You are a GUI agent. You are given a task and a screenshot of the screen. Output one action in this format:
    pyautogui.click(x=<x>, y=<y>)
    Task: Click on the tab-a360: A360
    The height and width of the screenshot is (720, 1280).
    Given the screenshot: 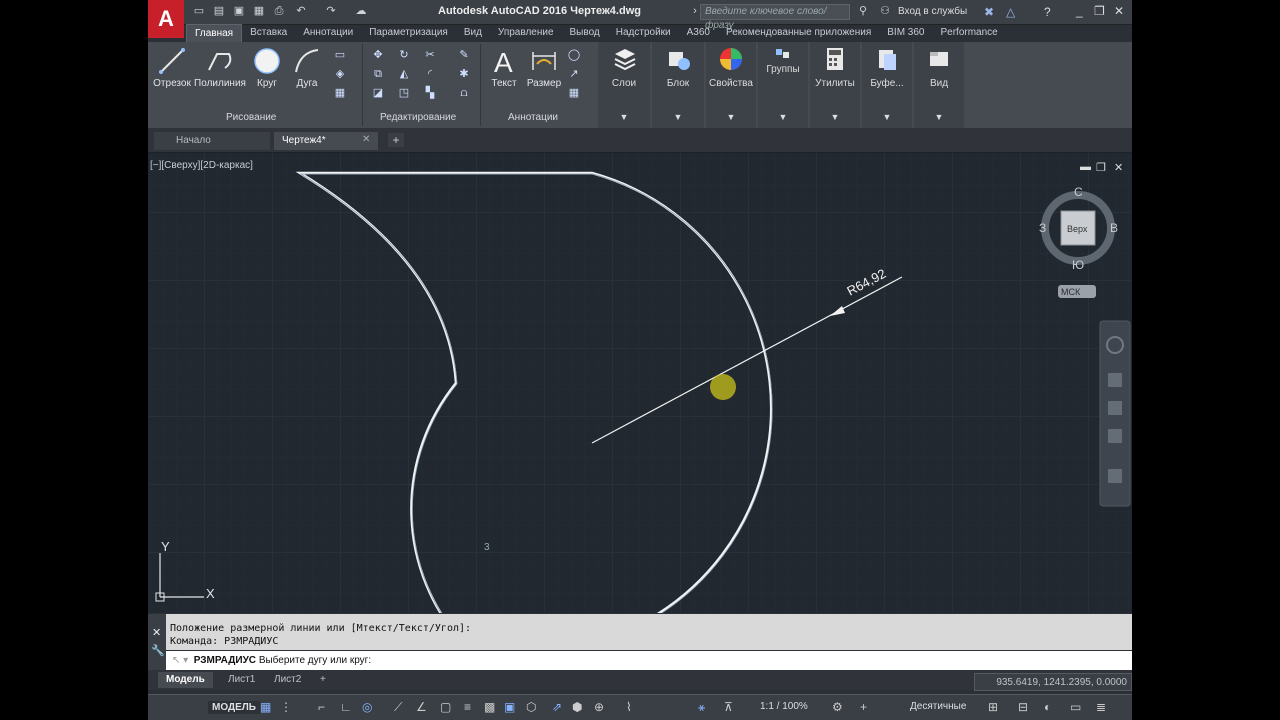 What is the action you would take?
    pyautogui.click(x=698, y=33)
    